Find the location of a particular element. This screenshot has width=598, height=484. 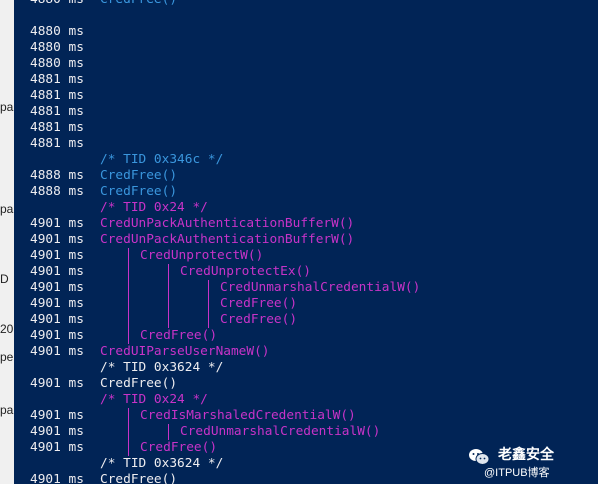

background-window-strip: pa pa D 20 pe pa is located at coordinates (7, 242).